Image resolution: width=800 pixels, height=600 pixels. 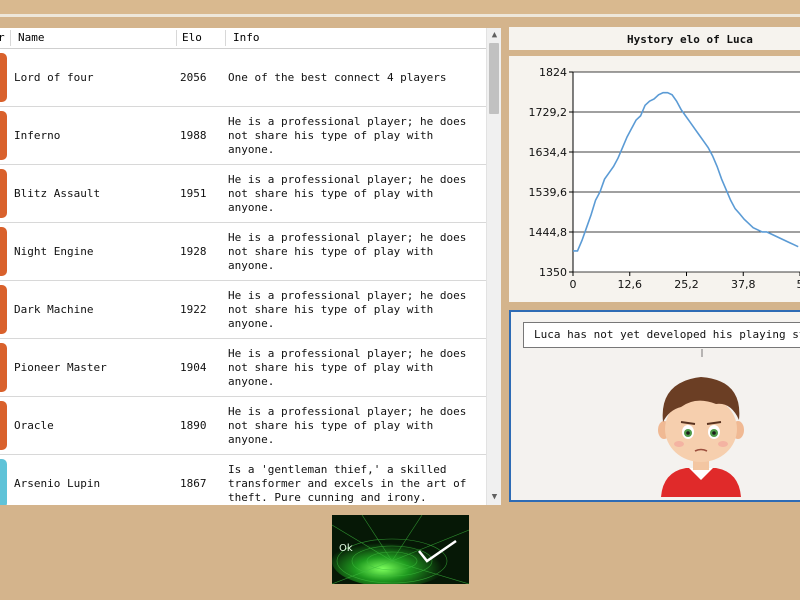 What do you see at coordinates (57, 193) in the screenshot?
I see `player-name: Blitz Assault` at bounding box center [57, 193].